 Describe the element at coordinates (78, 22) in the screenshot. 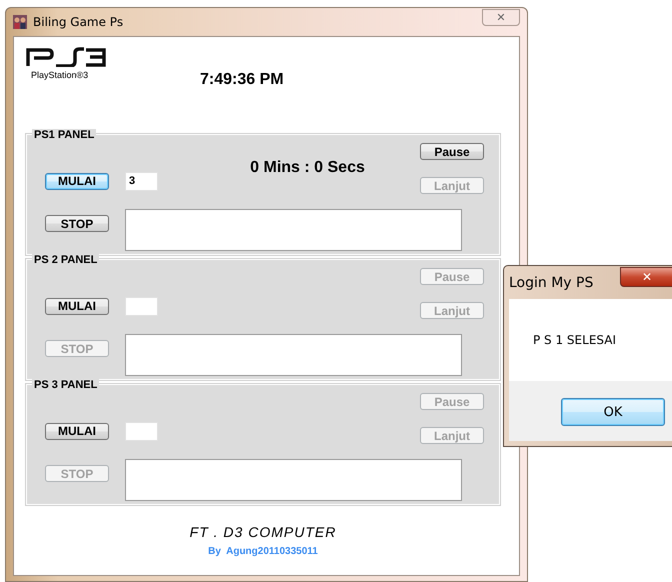

I see `window-title: Biling Game Ps` at that location.